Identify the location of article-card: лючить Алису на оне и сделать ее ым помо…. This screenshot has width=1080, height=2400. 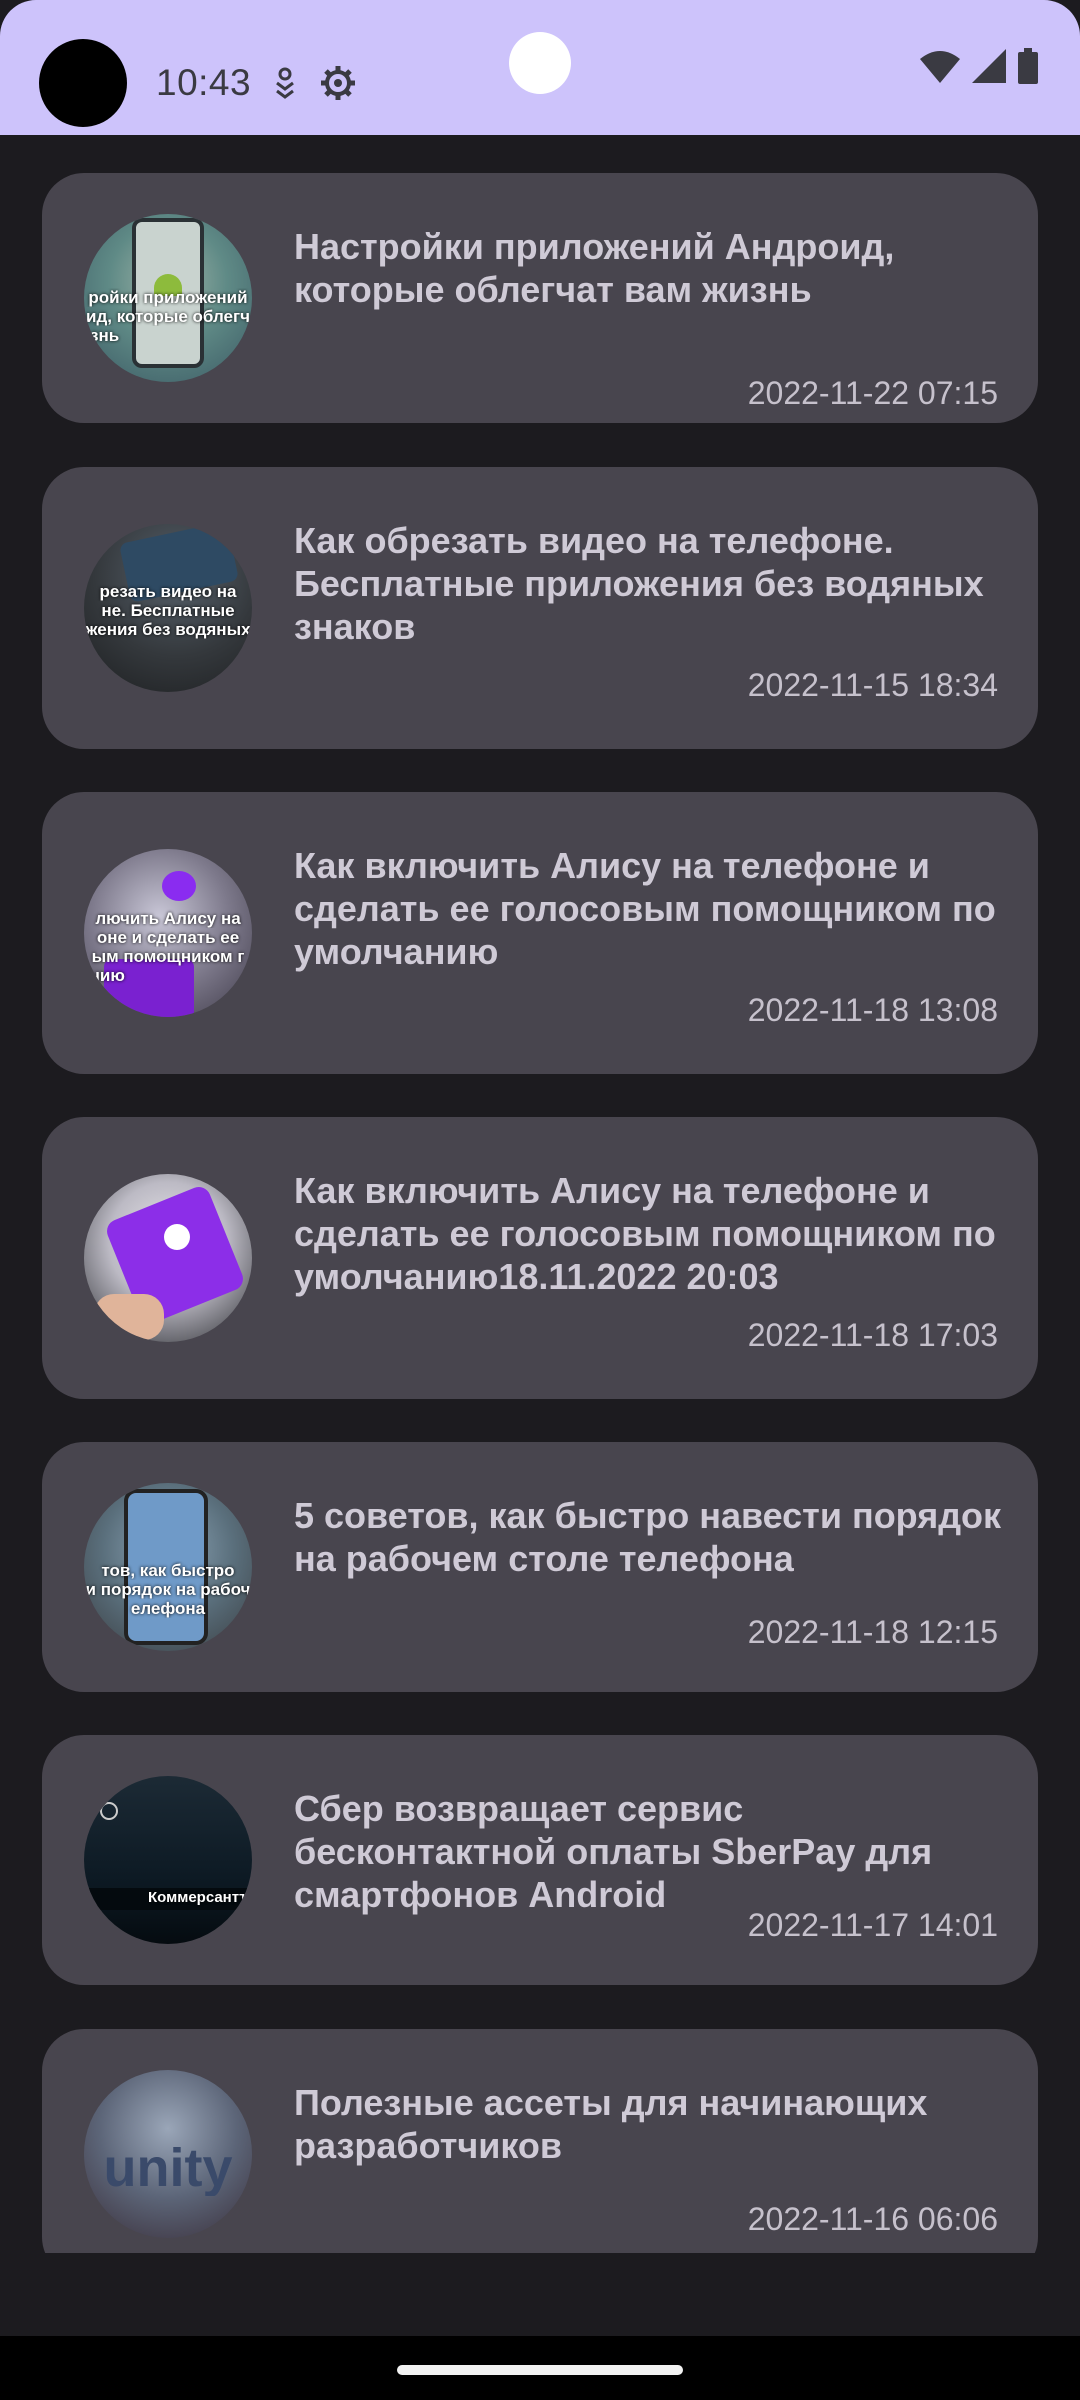
(540, 933).